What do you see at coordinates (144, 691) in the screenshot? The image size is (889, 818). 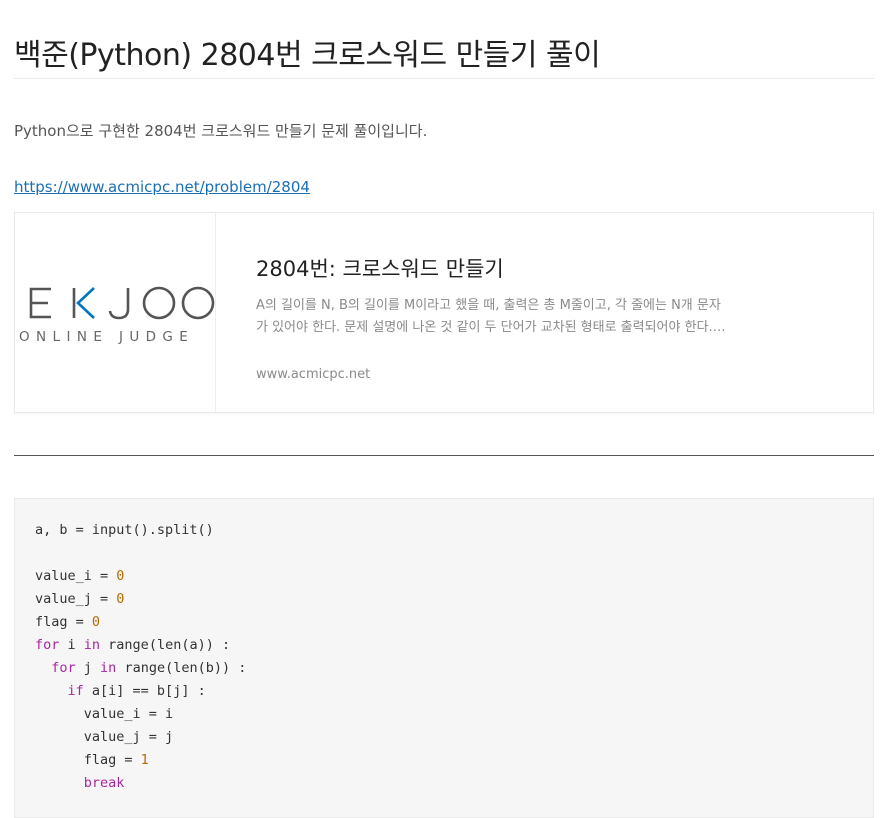 I see `code-token: a[i] == b[j] :` at bounding box center [144, 691].